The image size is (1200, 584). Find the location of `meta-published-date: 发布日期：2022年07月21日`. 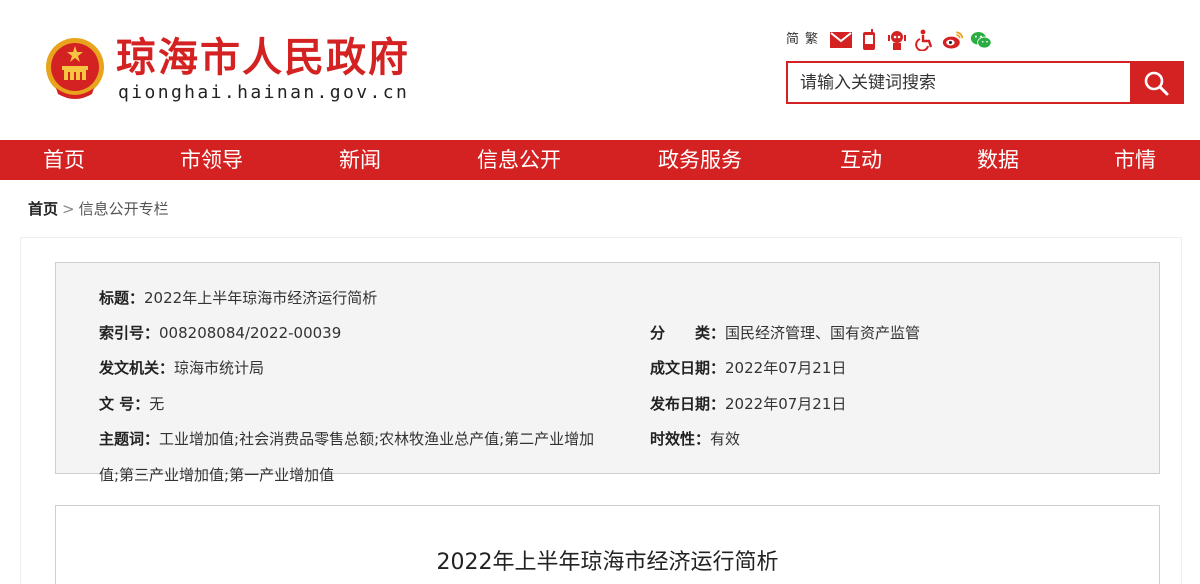

meta-published-date: 发布日期：2022年07月21日 is located at coordinates (748, 404).